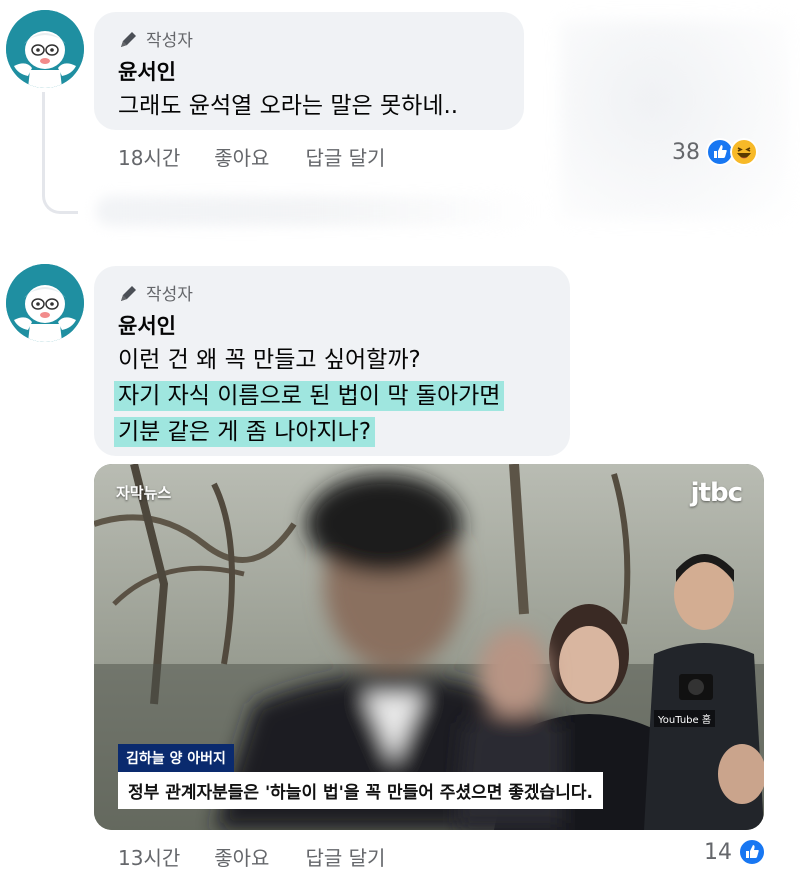 This screenshot has width=800, height=886. What do you see at coordinates (744, 152) in the screenshot?
I see `haha-icon` at bounding box center [744, 152].